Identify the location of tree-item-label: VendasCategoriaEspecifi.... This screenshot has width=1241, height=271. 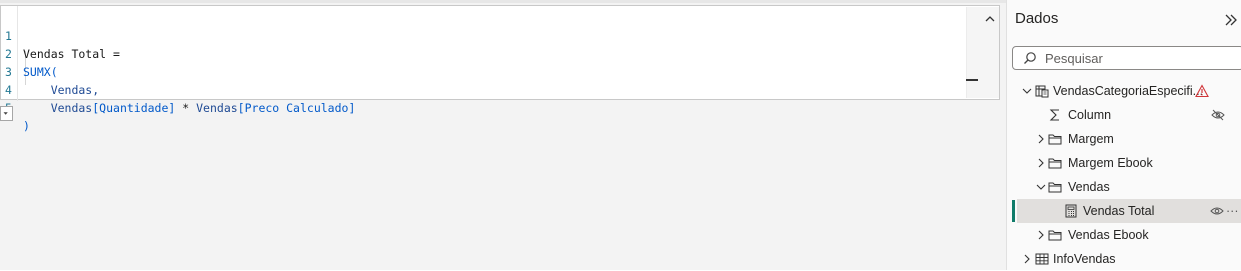
(1128, 91).